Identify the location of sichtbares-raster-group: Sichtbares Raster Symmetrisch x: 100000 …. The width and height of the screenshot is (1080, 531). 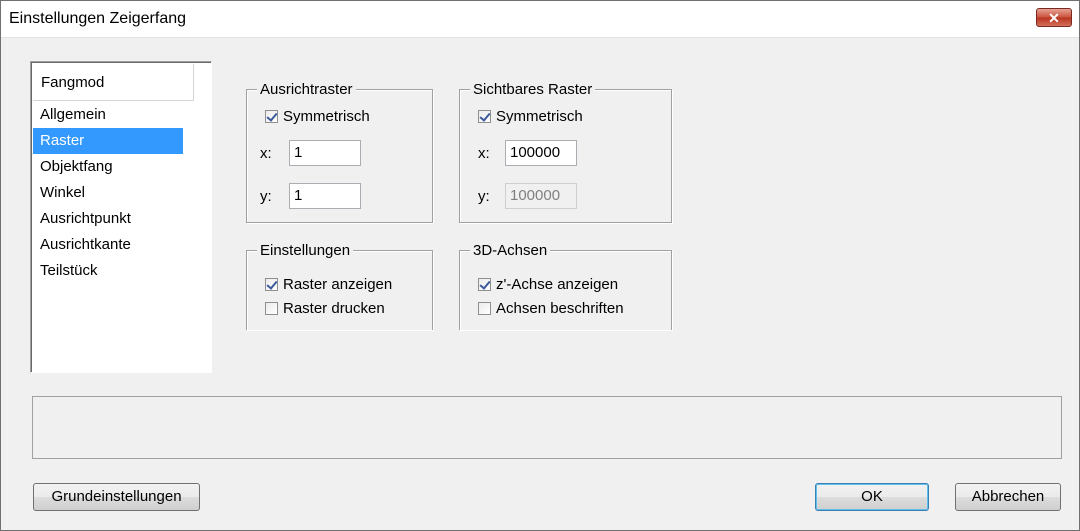
(565, 152).